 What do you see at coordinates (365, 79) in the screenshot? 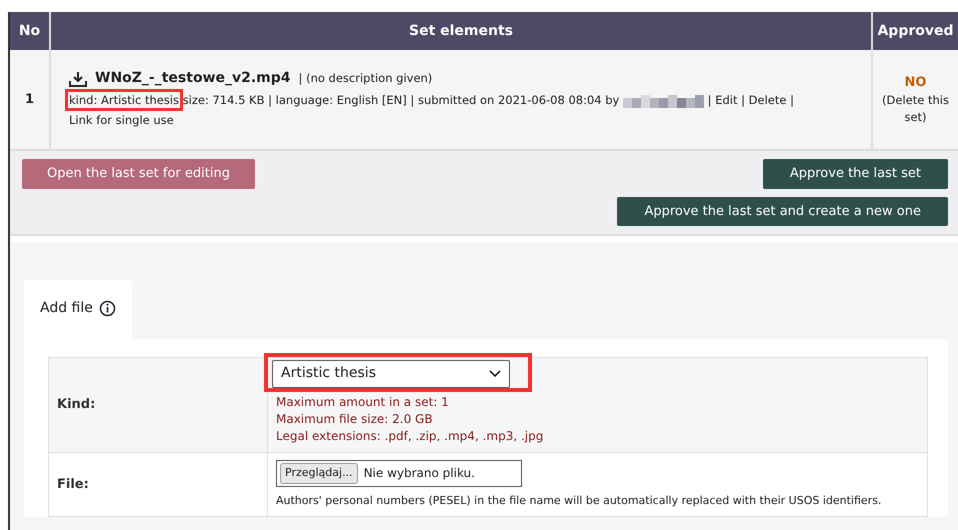
I see `file-description: | (no description given)` at bounding box center [365, 79].